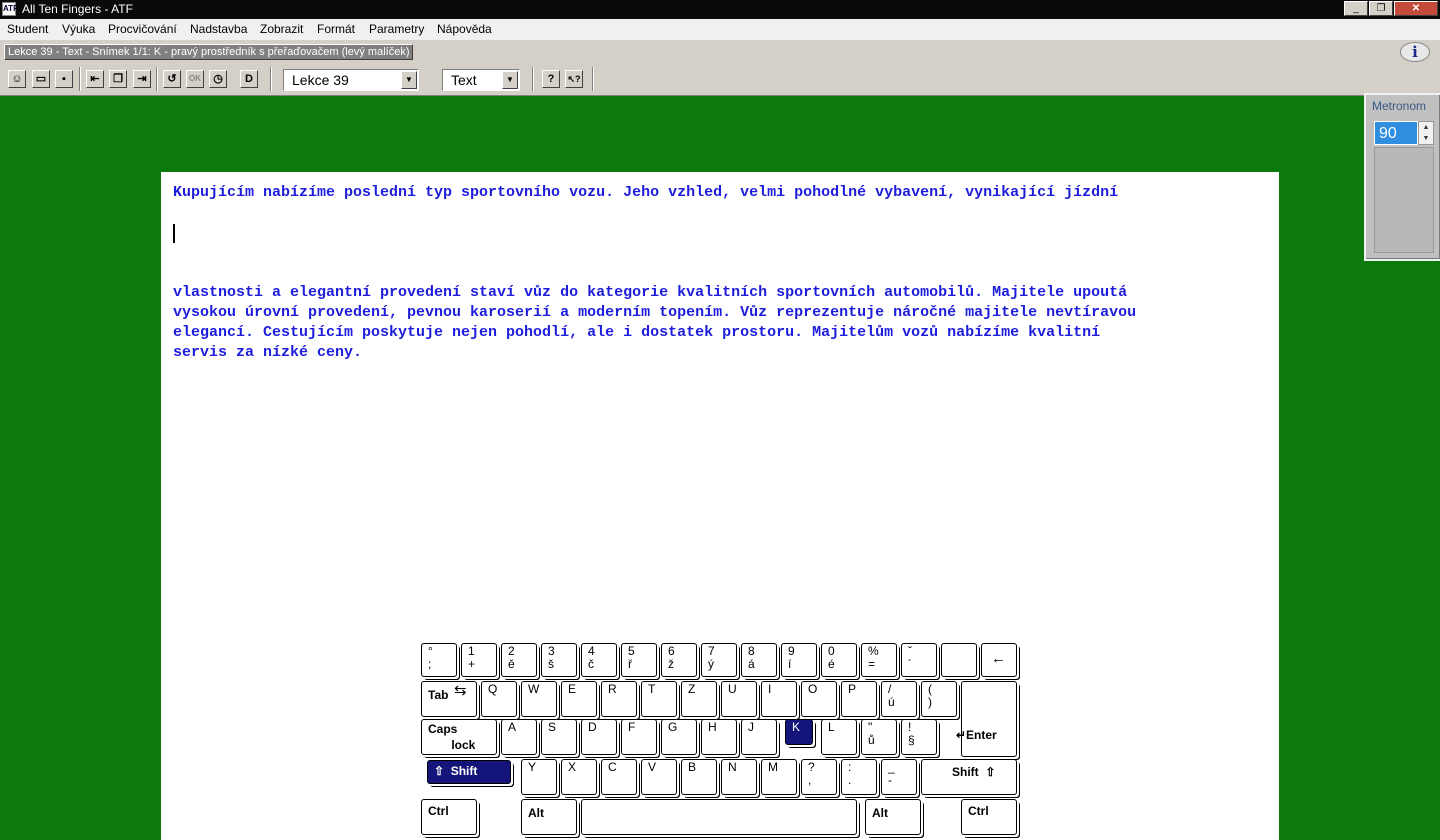 The image size is (1440, 840). I want to click on mode-select: Text ▼, so click(481, 80).